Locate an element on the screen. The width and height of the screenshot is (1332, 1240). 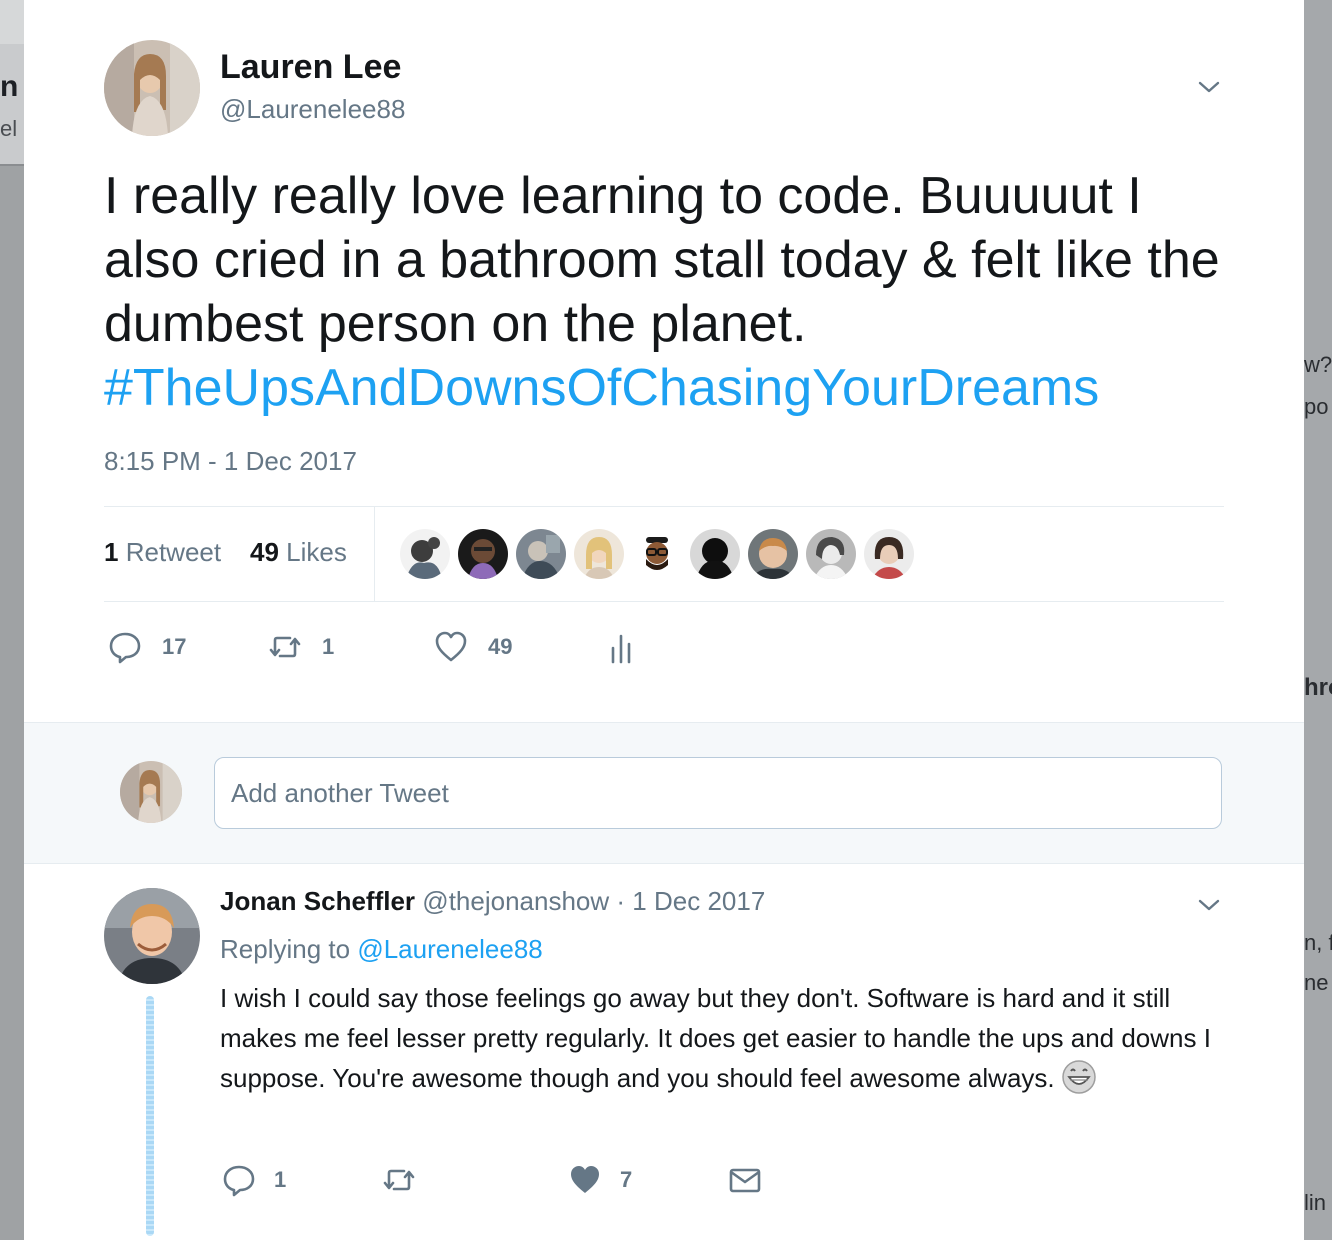
like-button: 49 is located at coordinates (473, 647).